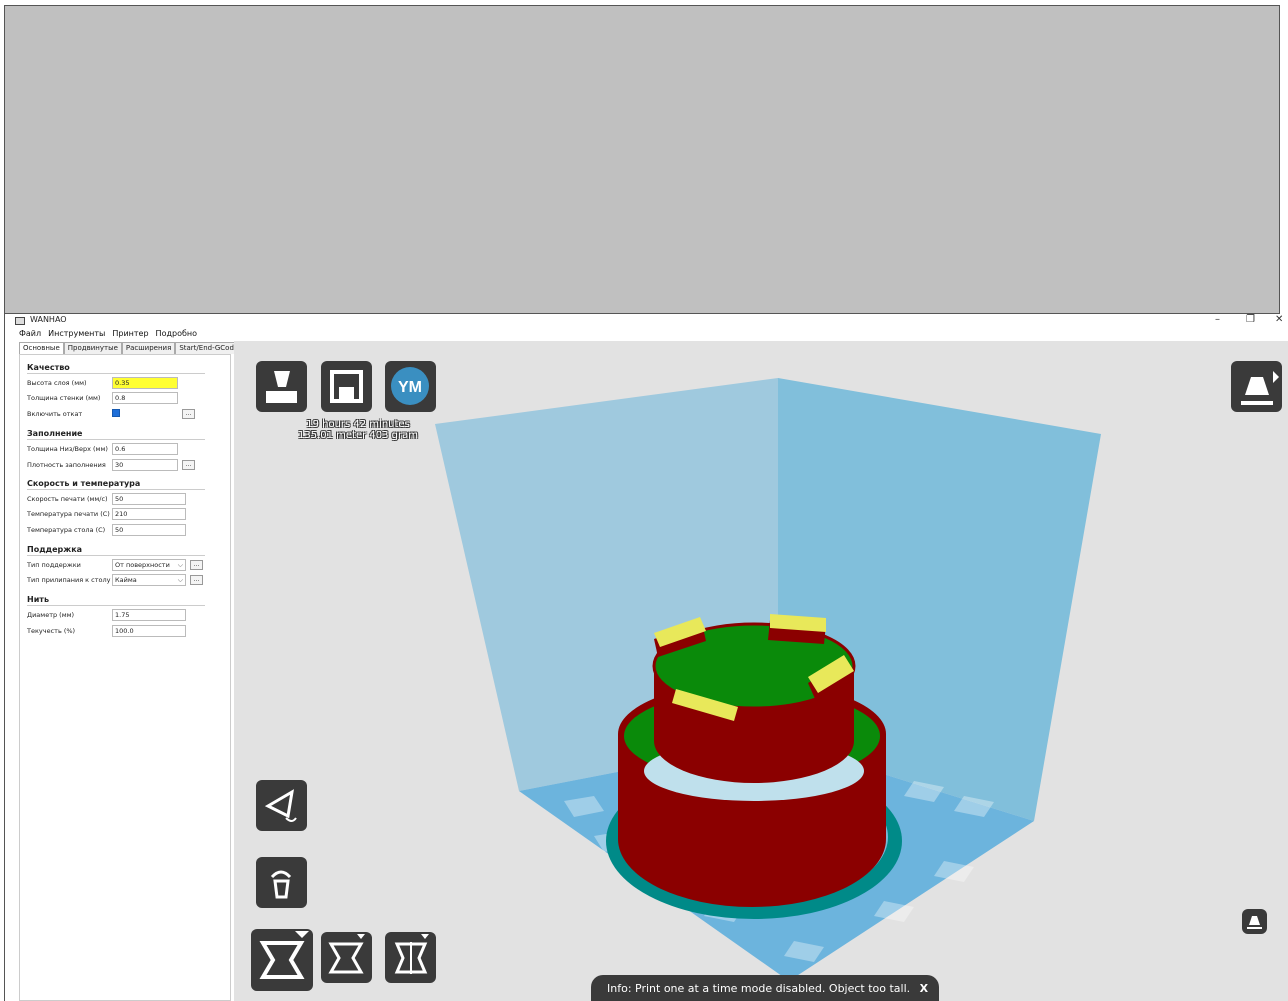  What do you see at coordinates (149, 615) in the screenshot?
I see `diameter-field: 1.75` at bounding box center [149, 615].